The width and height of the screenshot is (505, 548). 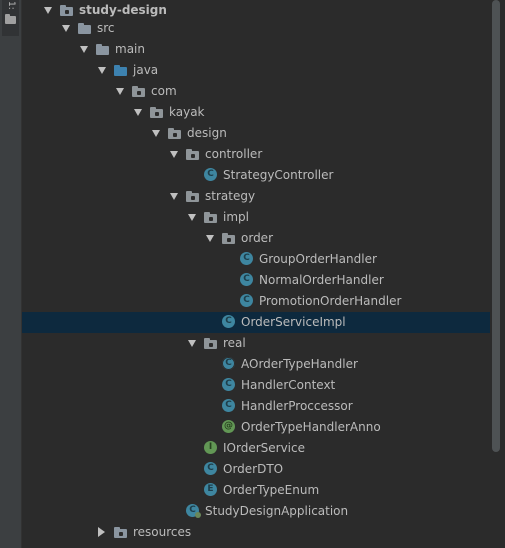 I want to click on project-tool-tab: 1:, so click(x=10, y=18).